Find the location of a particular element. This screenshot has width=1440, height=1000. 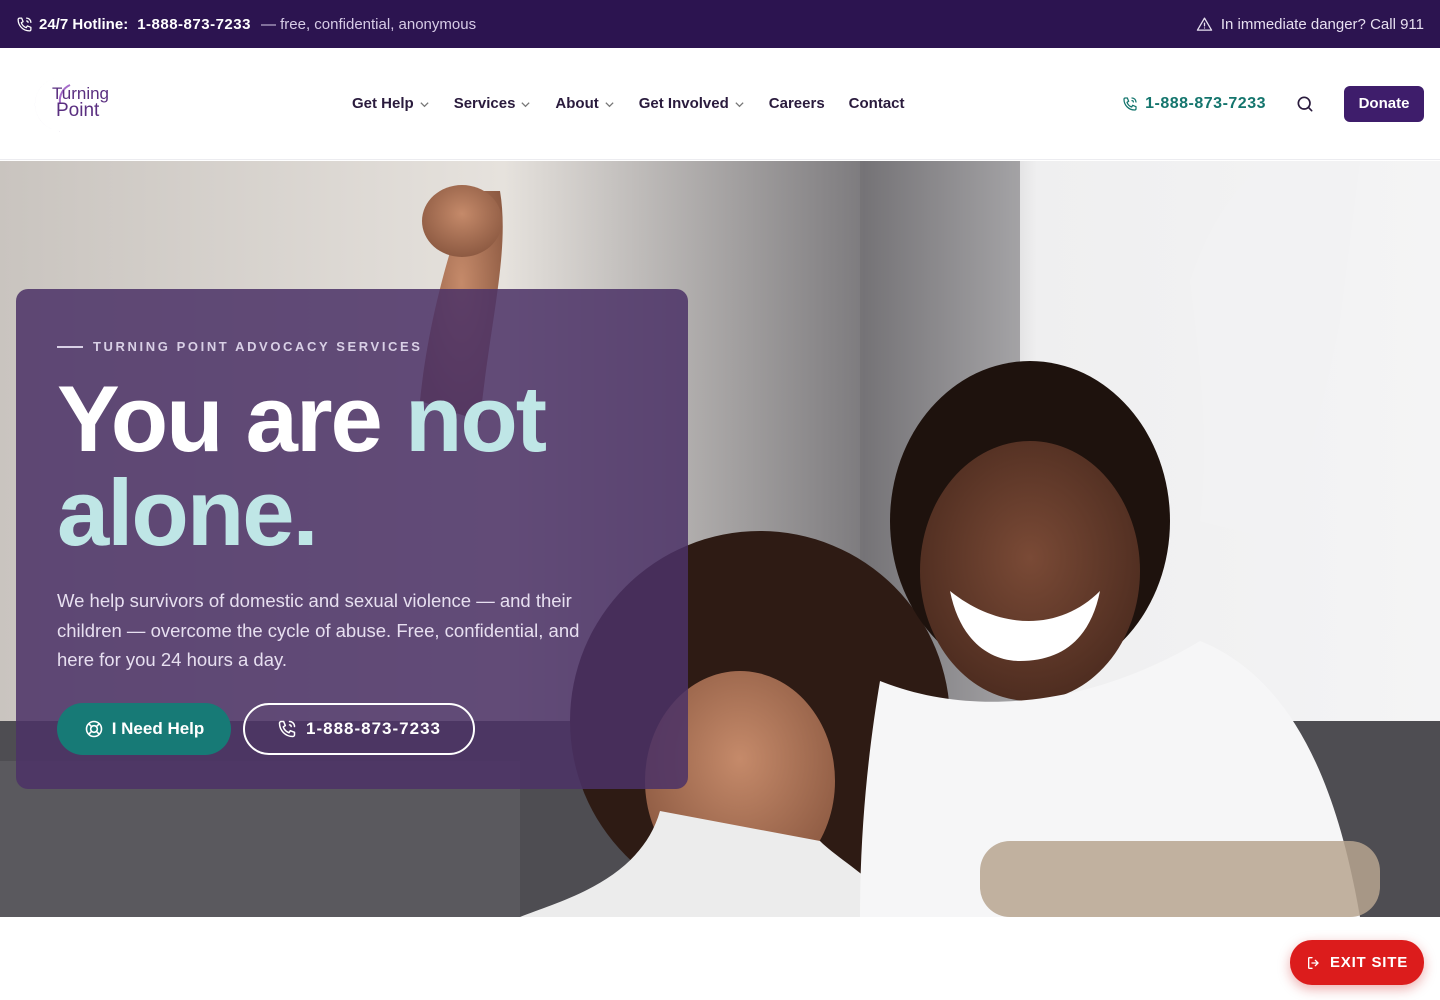

hero-eyebrow: TURNING POINT ADVOCACY SERVICES is located at coordinates (352, 346).